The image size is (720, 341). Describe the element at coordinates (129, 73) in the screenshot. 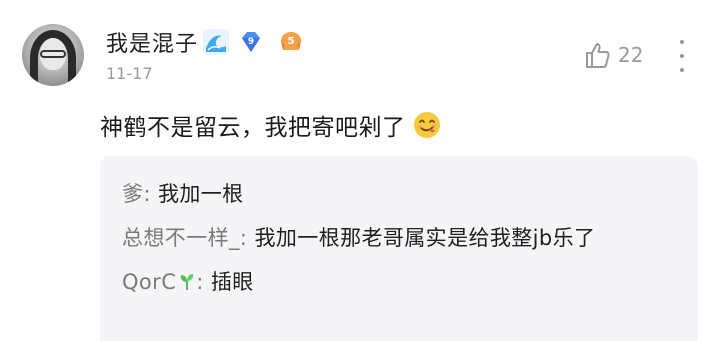

I see `comment-date: 11-17` at that location.